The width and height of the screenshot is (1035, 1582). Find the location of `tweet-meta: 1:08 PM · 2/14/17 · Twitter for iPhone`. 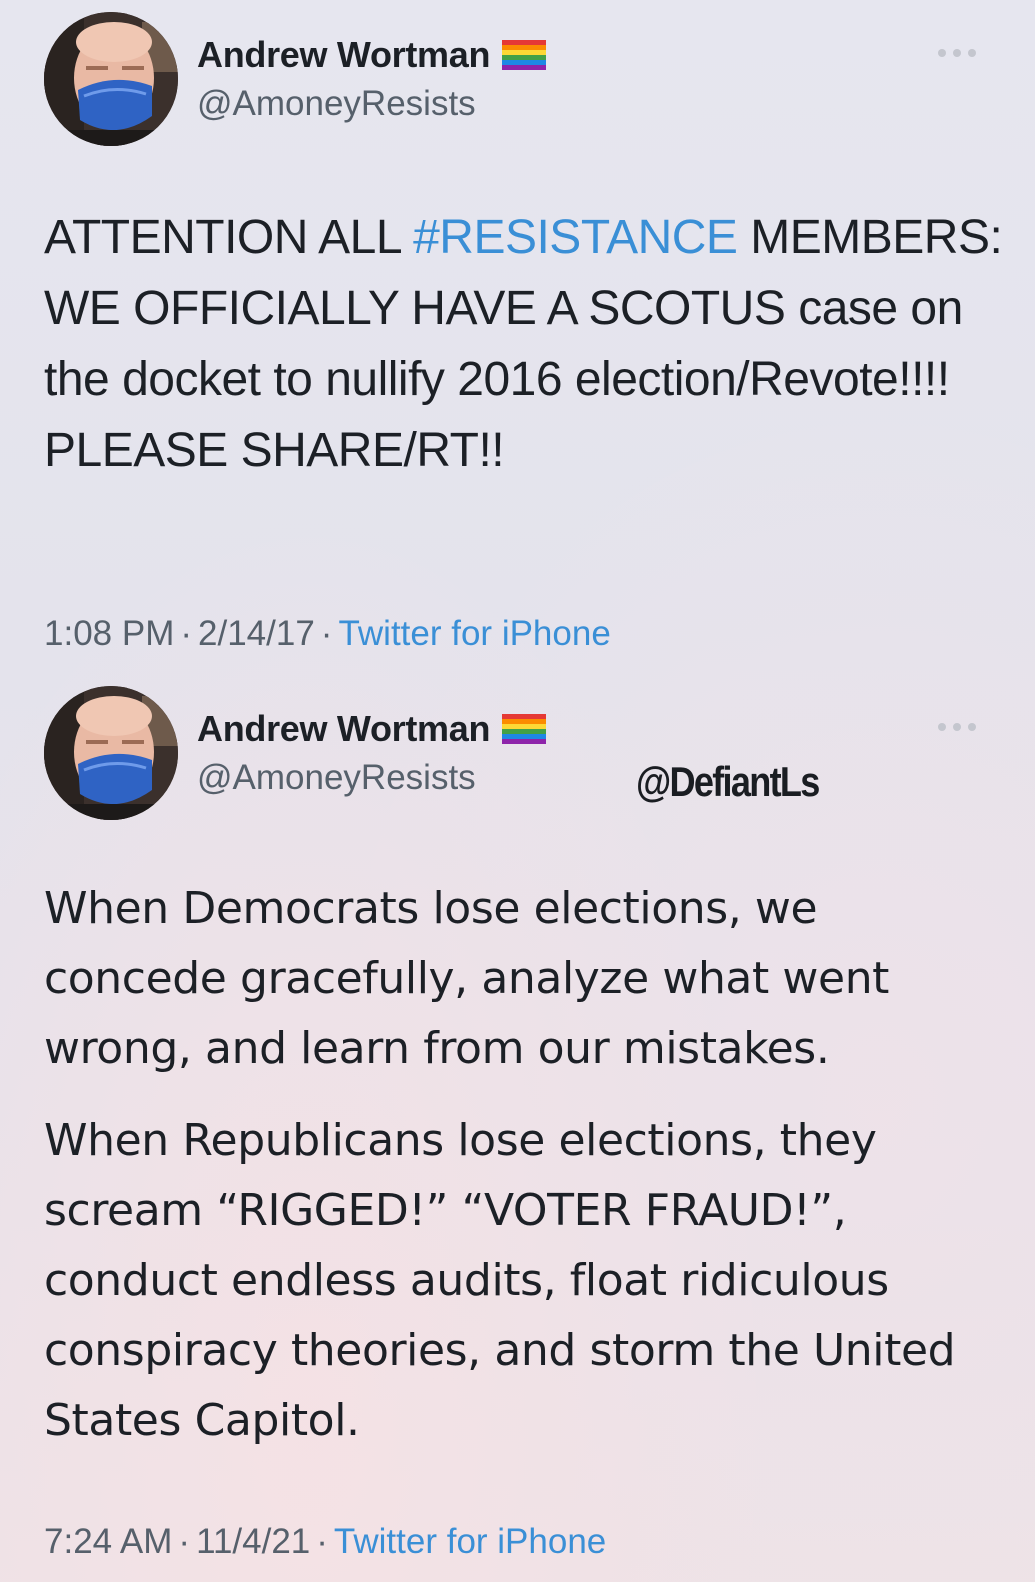

tweet-meta: 1:08 PM · 2/14/17 · Twitter for iPhone is located at coordinates (327, 634).